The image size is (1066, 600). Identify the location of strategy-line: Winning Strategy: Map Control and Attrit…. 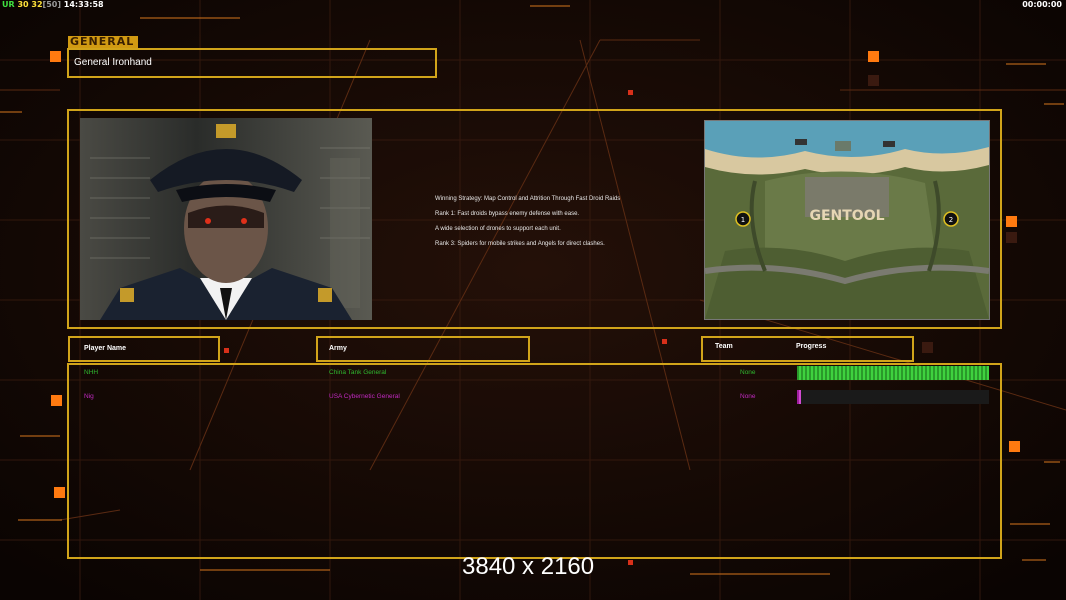
(528, 199).